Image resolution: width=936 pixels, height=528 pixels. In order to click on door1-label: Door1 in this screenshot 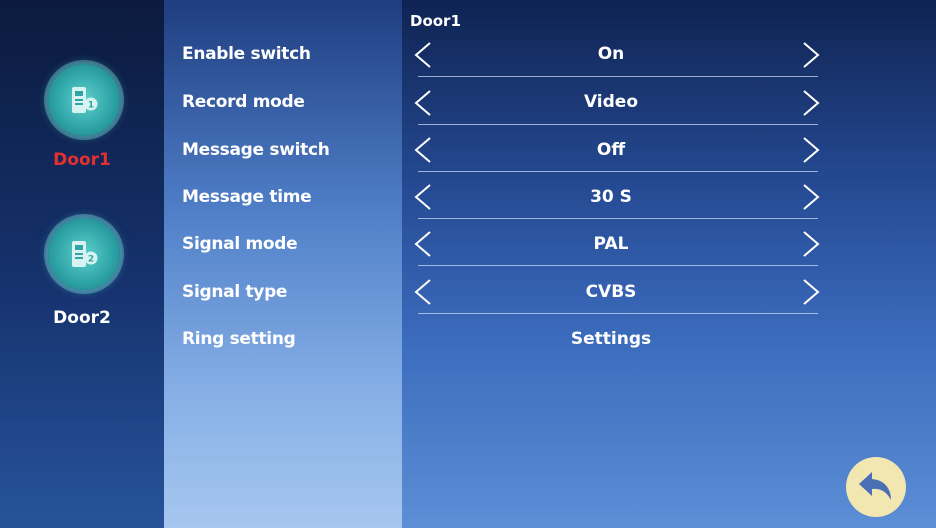, I will do `click(82, 160)`.